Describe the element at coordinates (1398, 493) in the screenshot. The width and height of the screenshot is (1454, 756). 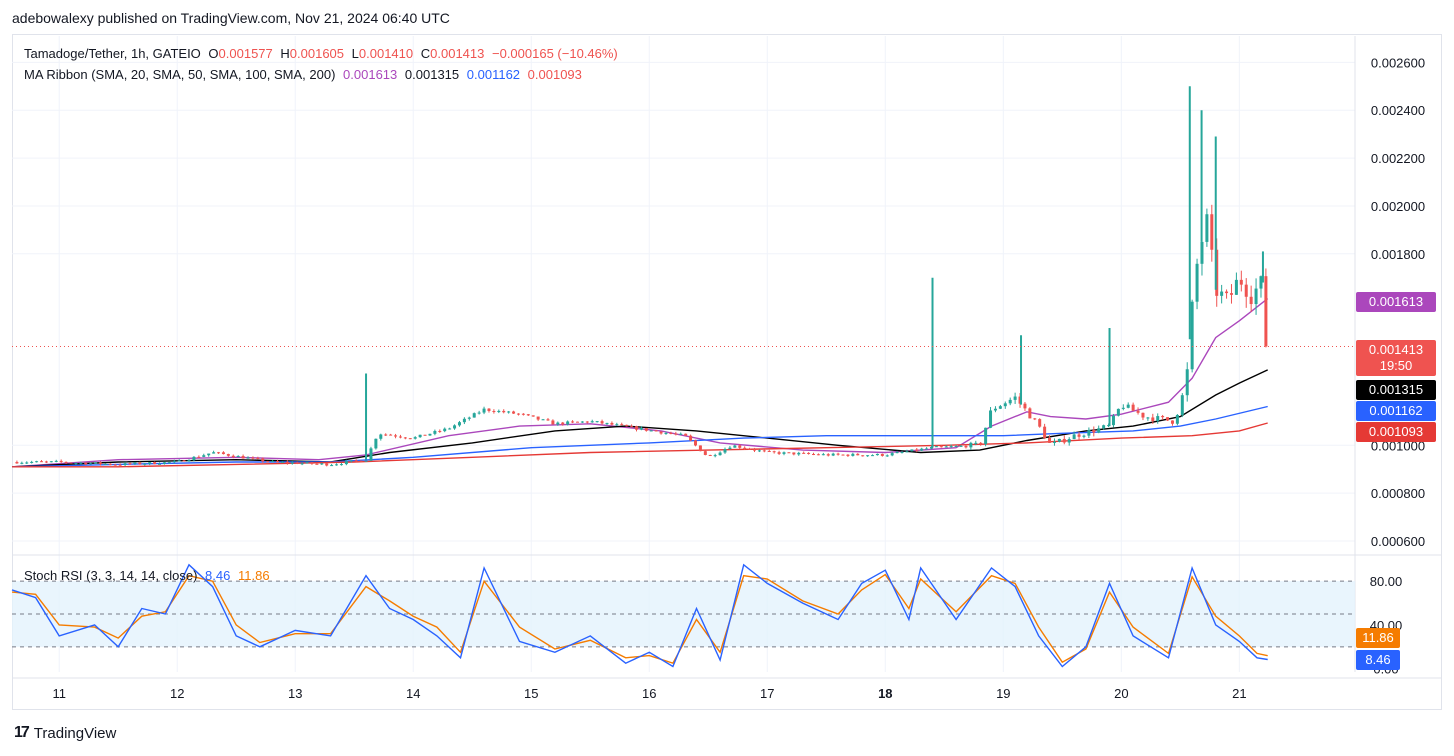
I see `price-tick-label: 0.000800` at that location.